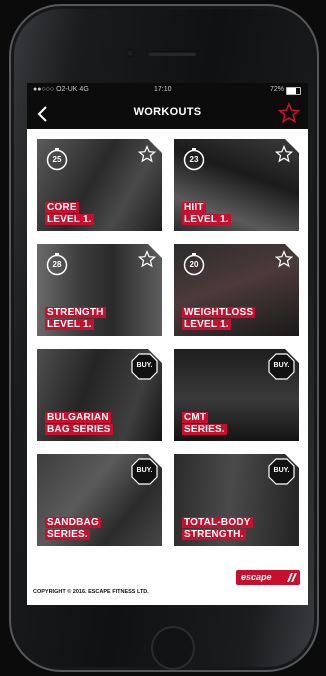  Describe the element at coordinates (194, 207) in the screenshot. I see `workout-title-line-1: HIIT` at that location.